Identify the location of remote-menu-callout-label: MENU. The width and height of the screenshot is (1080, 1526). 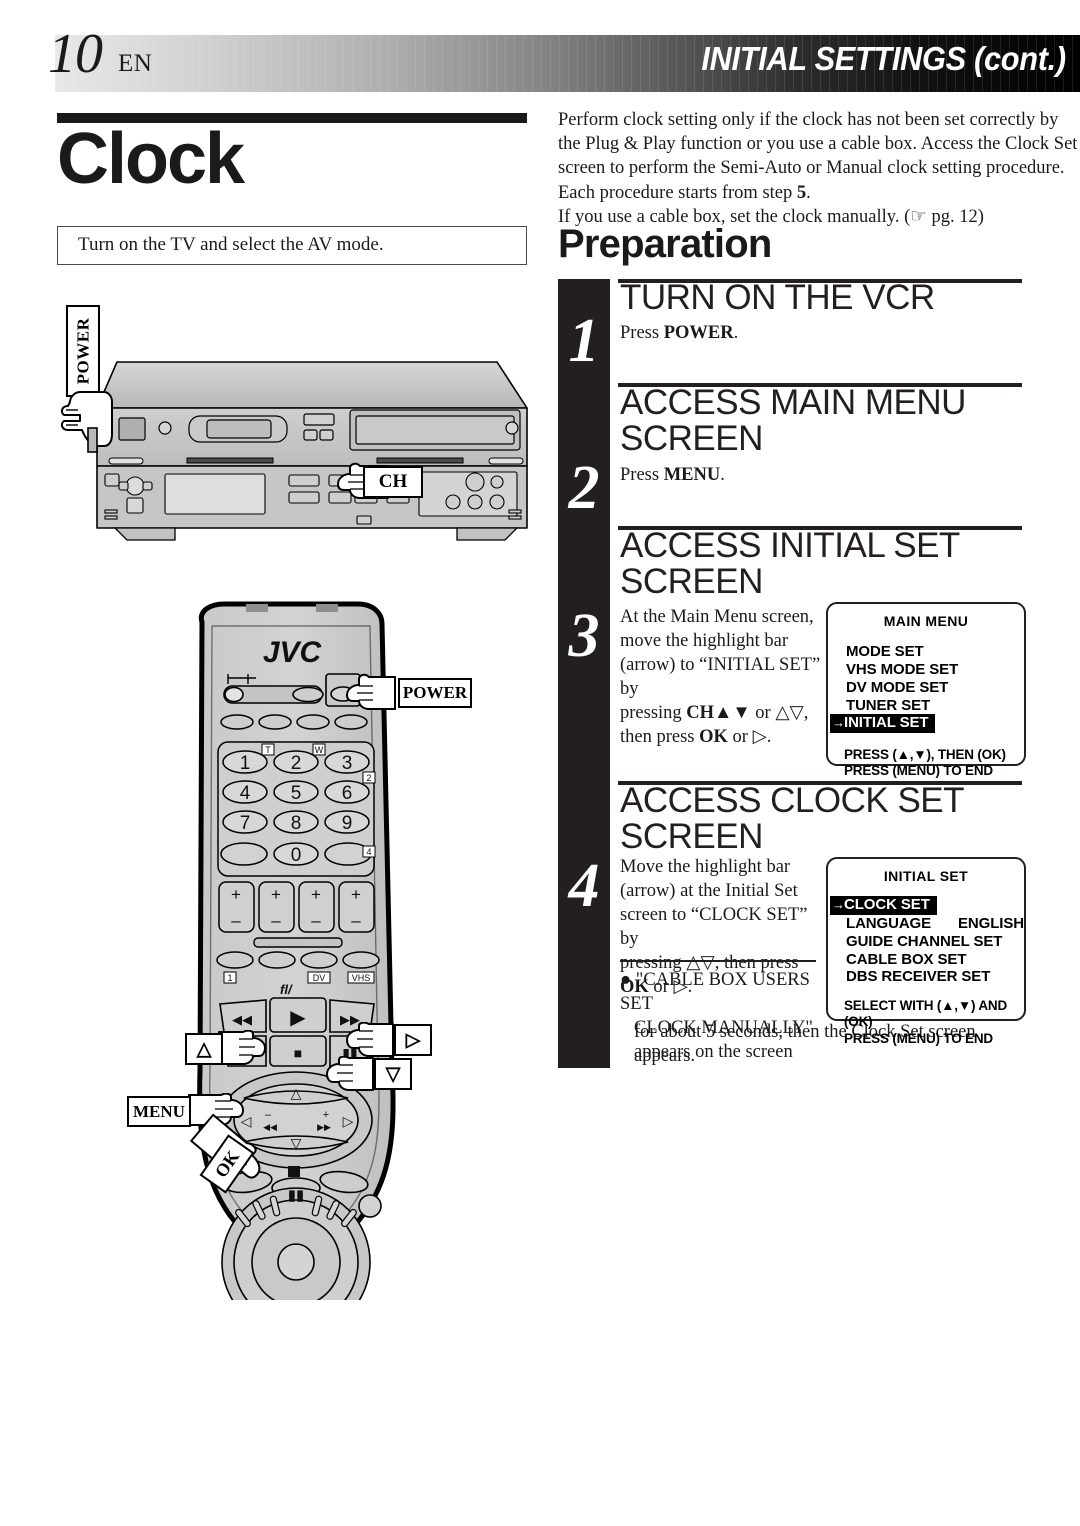
(159, 1111).